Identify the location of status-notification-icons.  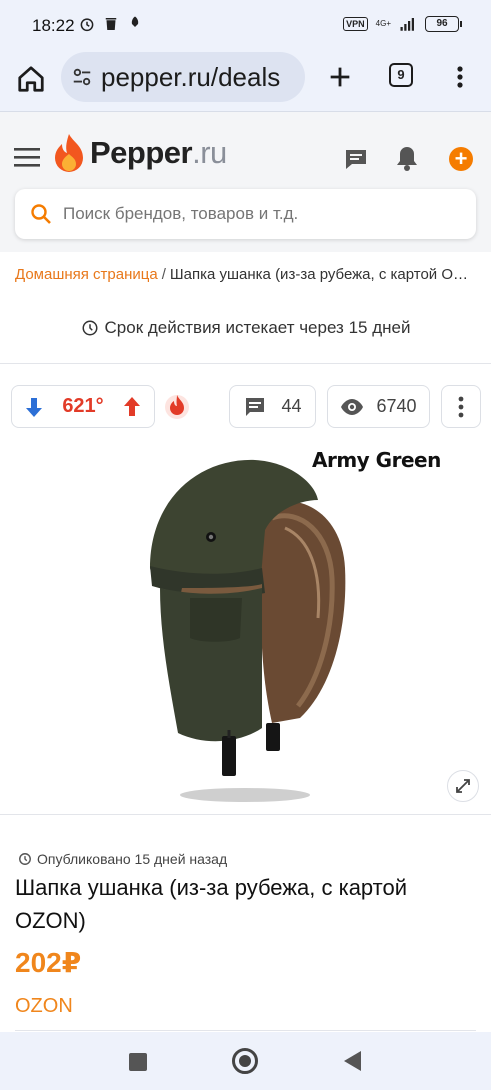
(111, 24).